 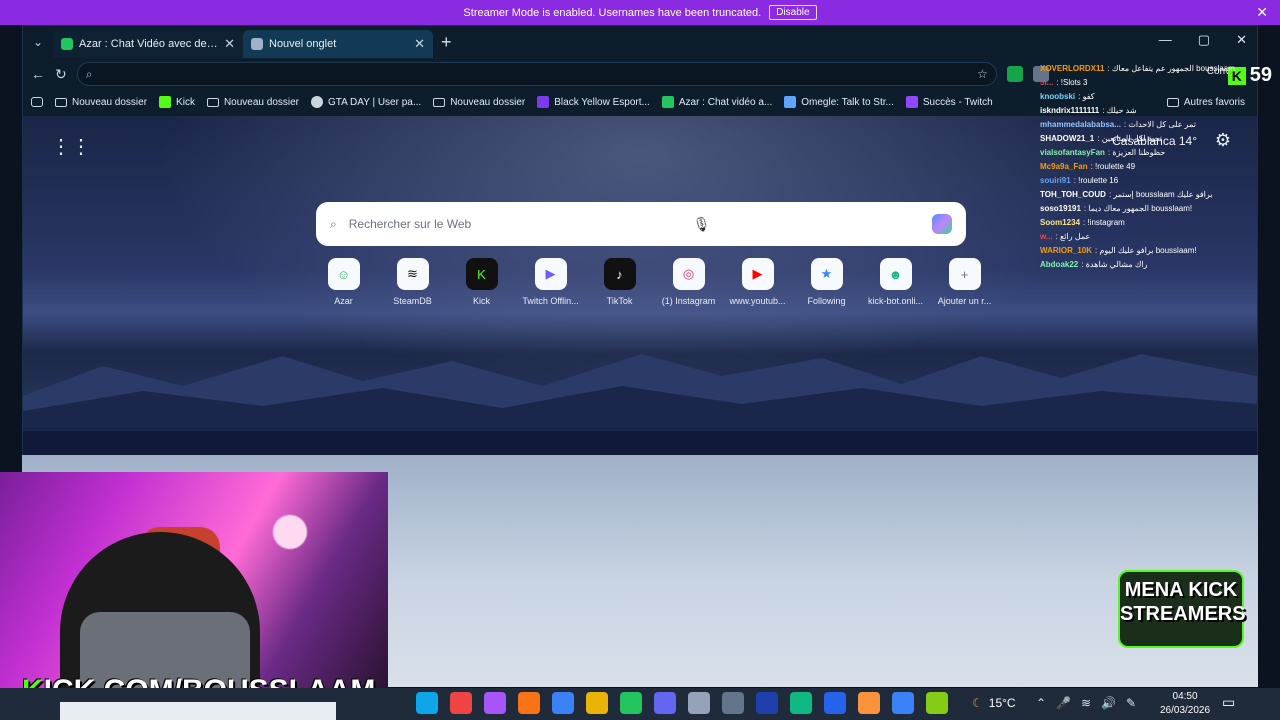 I want to click on apps-grid-icon: ⋮⋮, so click(x=71, y=146).